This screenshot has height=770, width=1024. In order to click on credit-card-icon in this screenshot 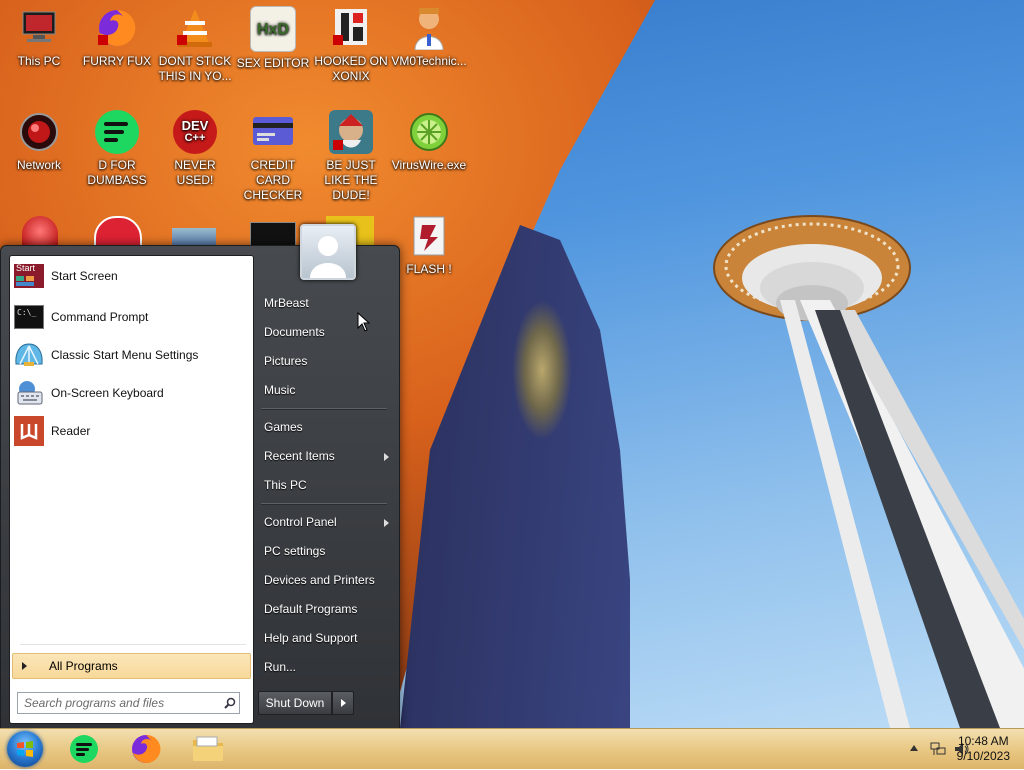, I will do `click(273, 132)`.